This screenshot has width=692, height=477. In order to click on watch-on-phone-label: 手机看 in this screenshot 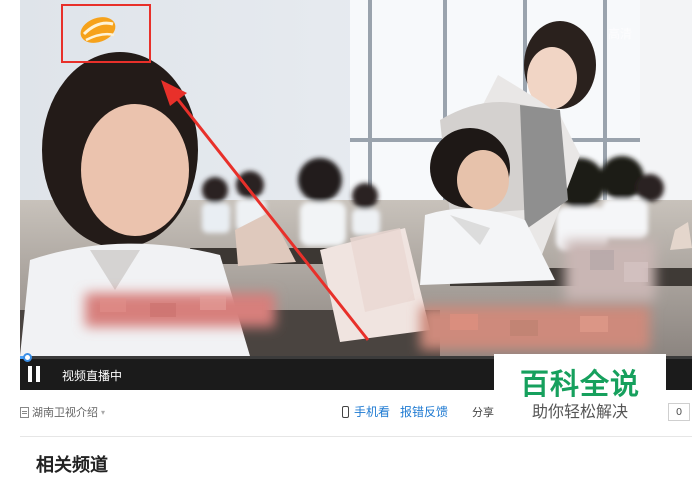, I will do `click(372, 412)`.